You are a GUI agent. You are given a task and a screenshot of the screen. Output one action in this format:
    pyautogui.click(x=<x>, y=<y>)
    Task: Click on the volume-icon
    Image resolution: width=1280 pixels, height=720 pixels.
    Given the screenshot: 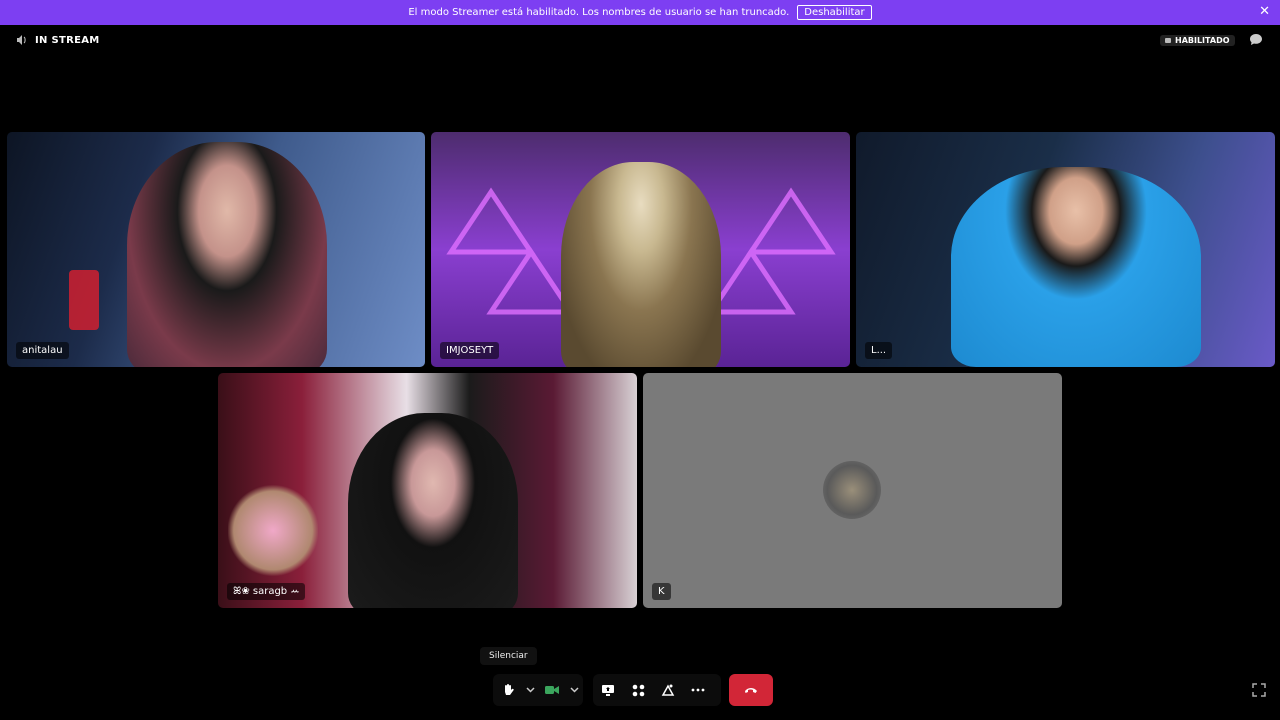 What is the action you would take?
    pyautogui.click(x=21, y=40)
    